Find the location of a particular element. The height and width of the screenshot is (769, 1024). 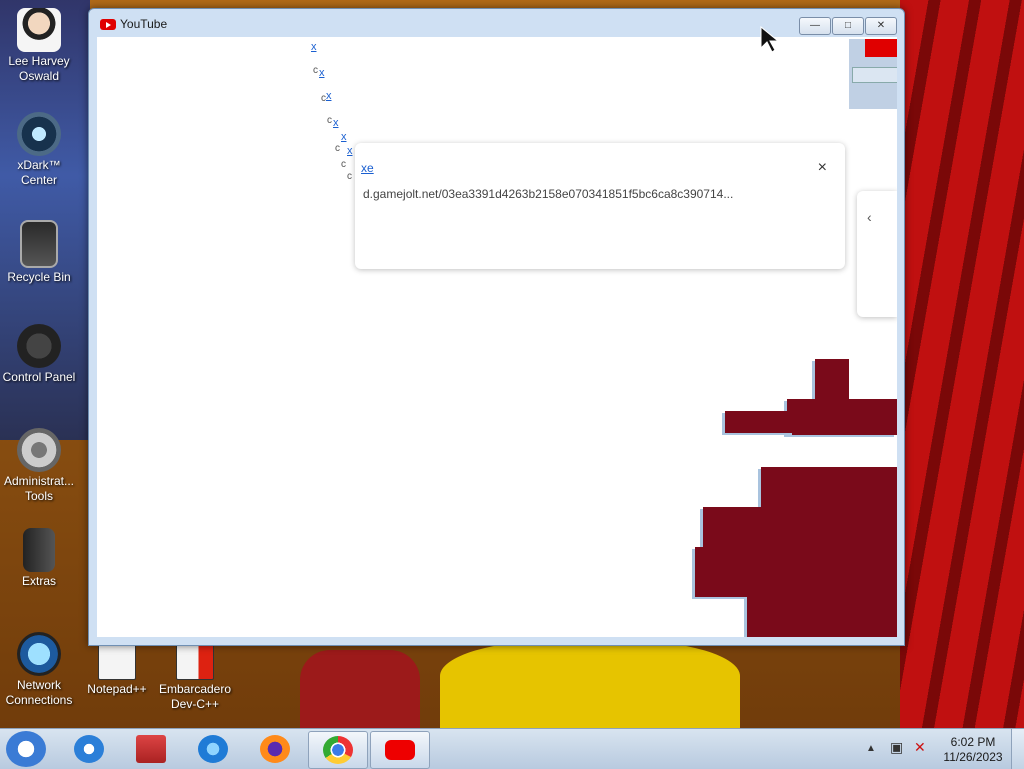

wallpaper-red-region is located at coordinates (962, 365).